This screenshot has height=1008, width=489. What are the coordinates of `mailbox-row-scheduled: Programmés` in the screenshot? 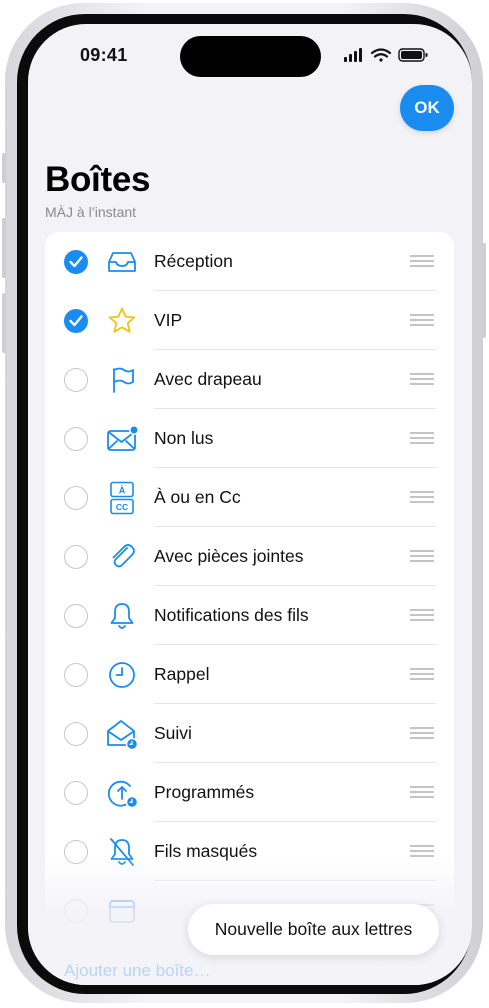 It's located at (249, 792).